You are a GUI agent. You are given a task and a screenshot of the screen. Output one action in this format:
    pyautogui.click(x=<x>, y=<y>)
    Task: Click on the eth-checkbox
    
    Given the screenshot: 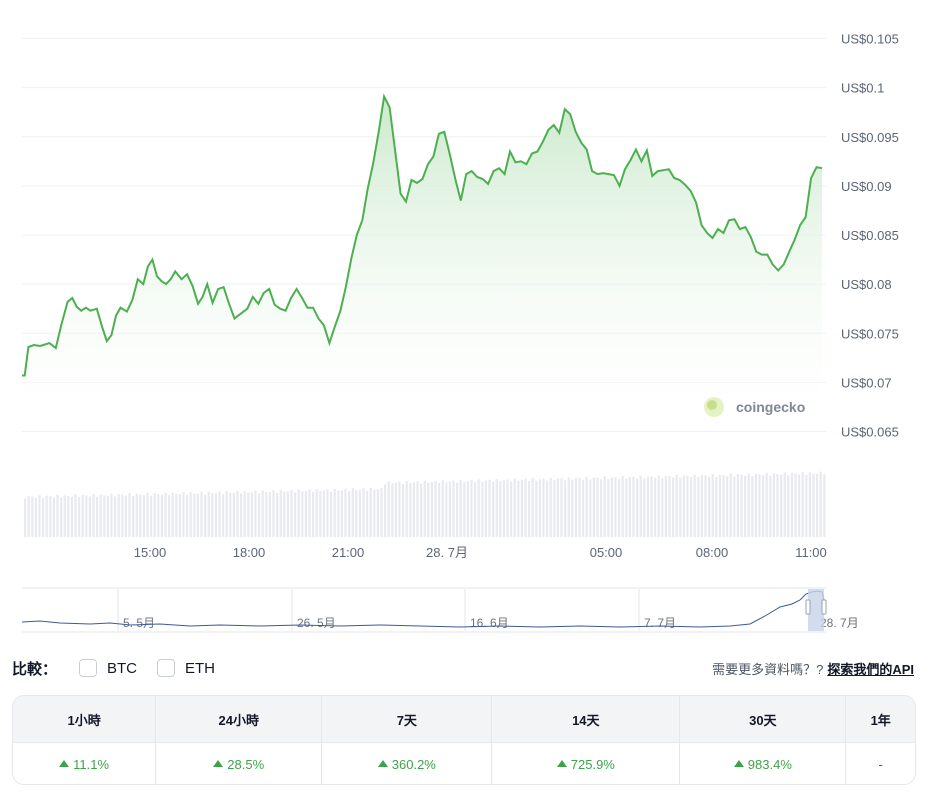 What is the action you would take?
    pyautogui.click(x=166, y=668)
    